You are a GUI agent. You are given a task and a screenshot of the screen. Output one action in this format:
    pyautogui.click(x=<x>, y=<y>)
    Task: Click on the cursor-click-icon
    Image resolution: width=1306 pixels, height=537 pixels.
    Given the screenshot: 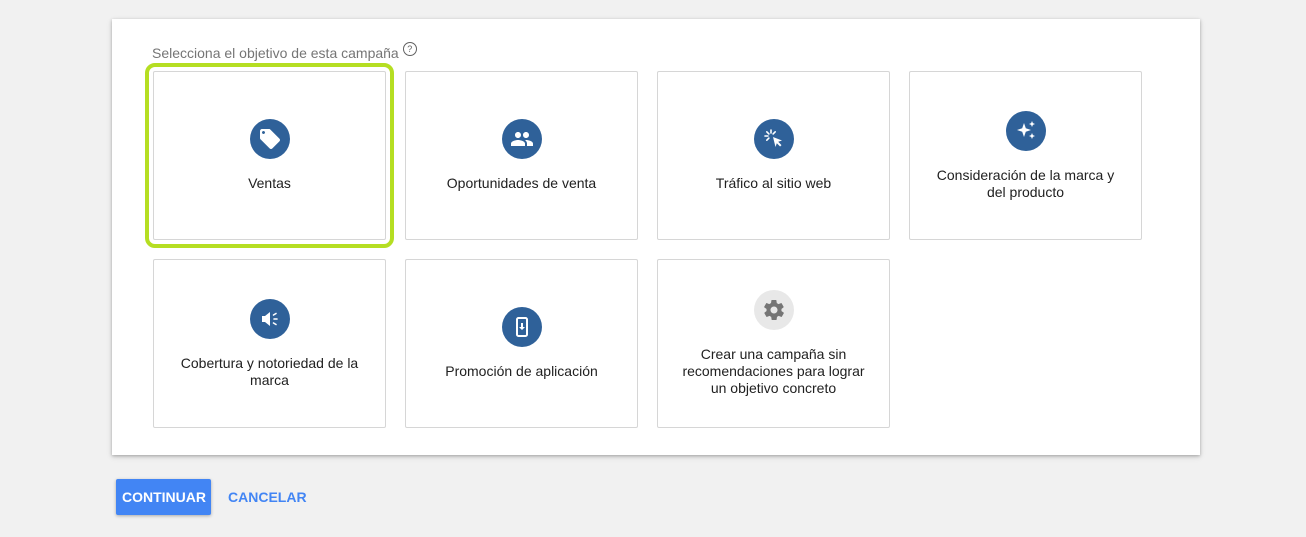 What is the action you would take?
    pyautogui.click(x=773, y=139)
    